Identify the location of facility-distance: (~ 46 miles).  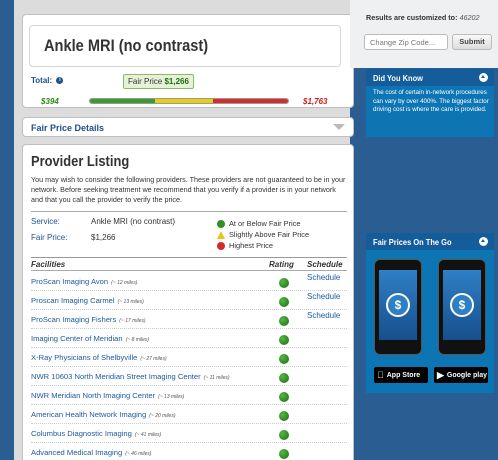
(138, 454).